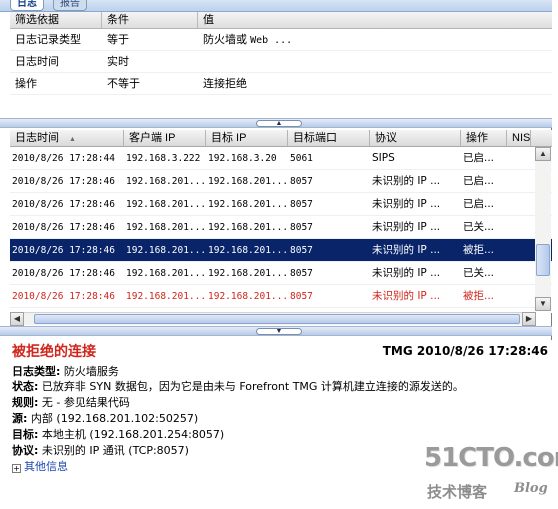 This screenshot has width=558, height=509. I want to click on splitter-bottom: ▼, so click(276, 331).